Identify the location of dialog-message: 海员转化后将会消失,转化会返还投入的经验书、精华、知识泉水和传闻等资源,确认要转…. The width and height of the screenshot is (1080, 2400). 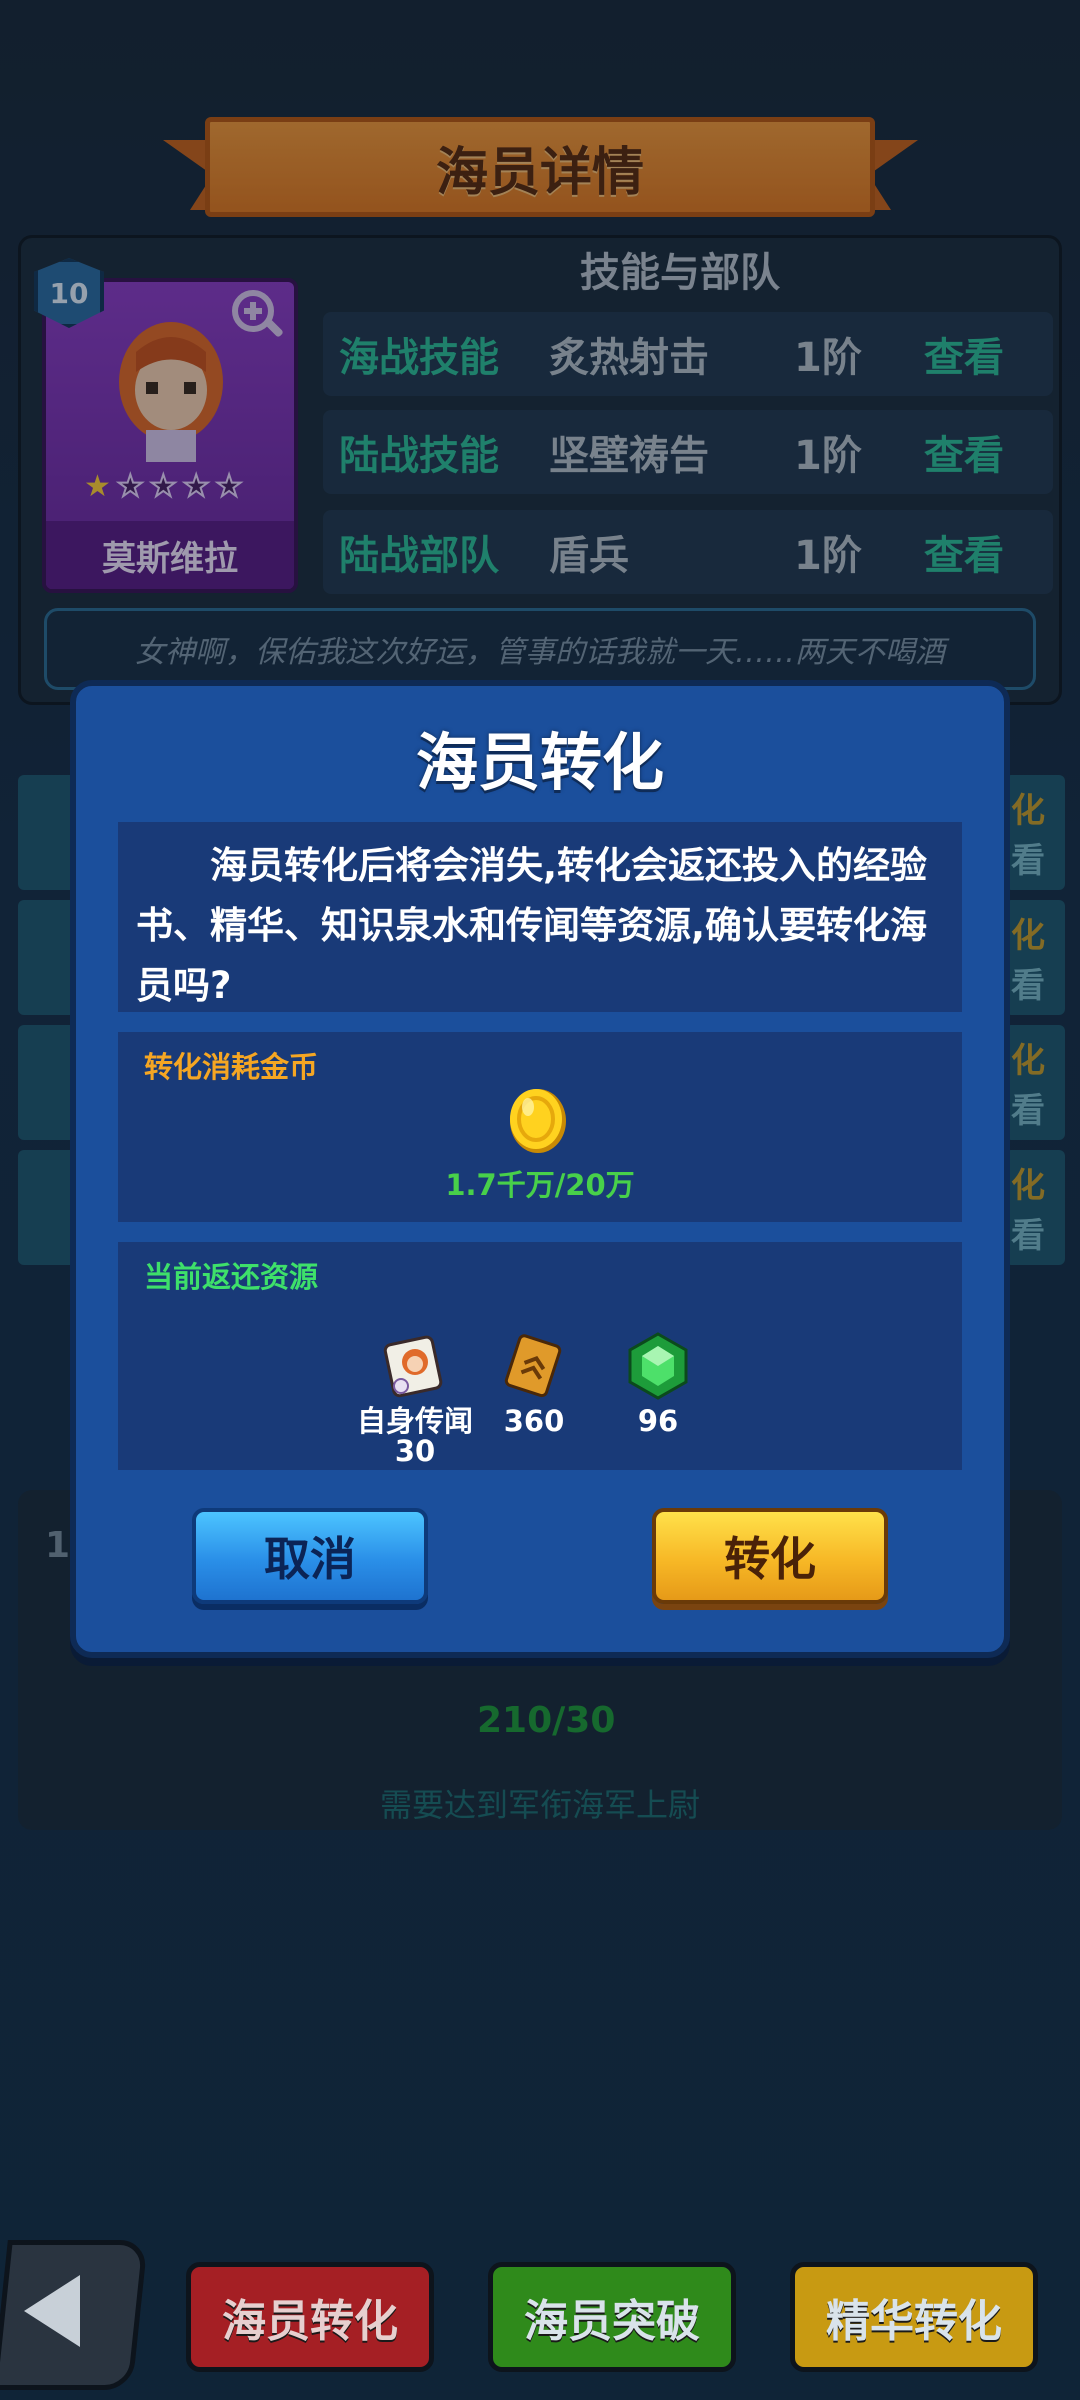
(532, 925).